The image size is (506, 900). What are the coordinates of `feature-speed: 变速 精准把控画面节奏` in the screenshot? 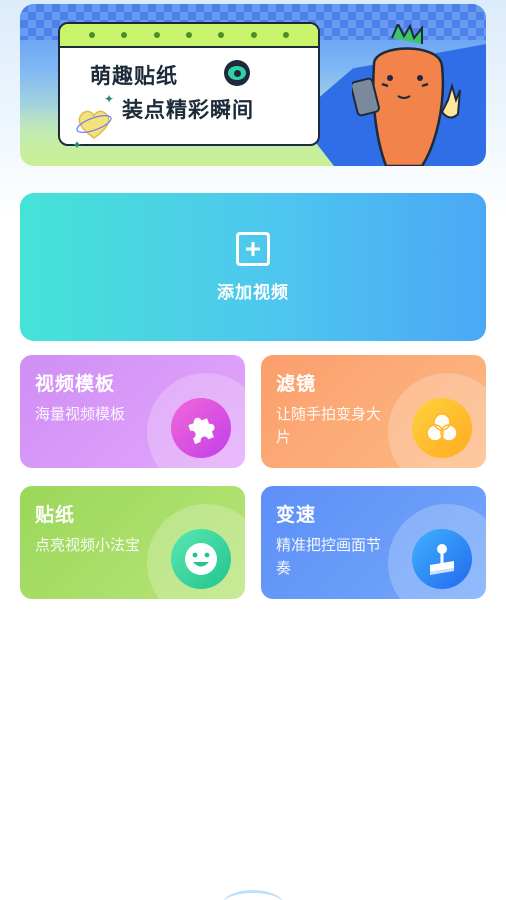 It's located at (373, 542).